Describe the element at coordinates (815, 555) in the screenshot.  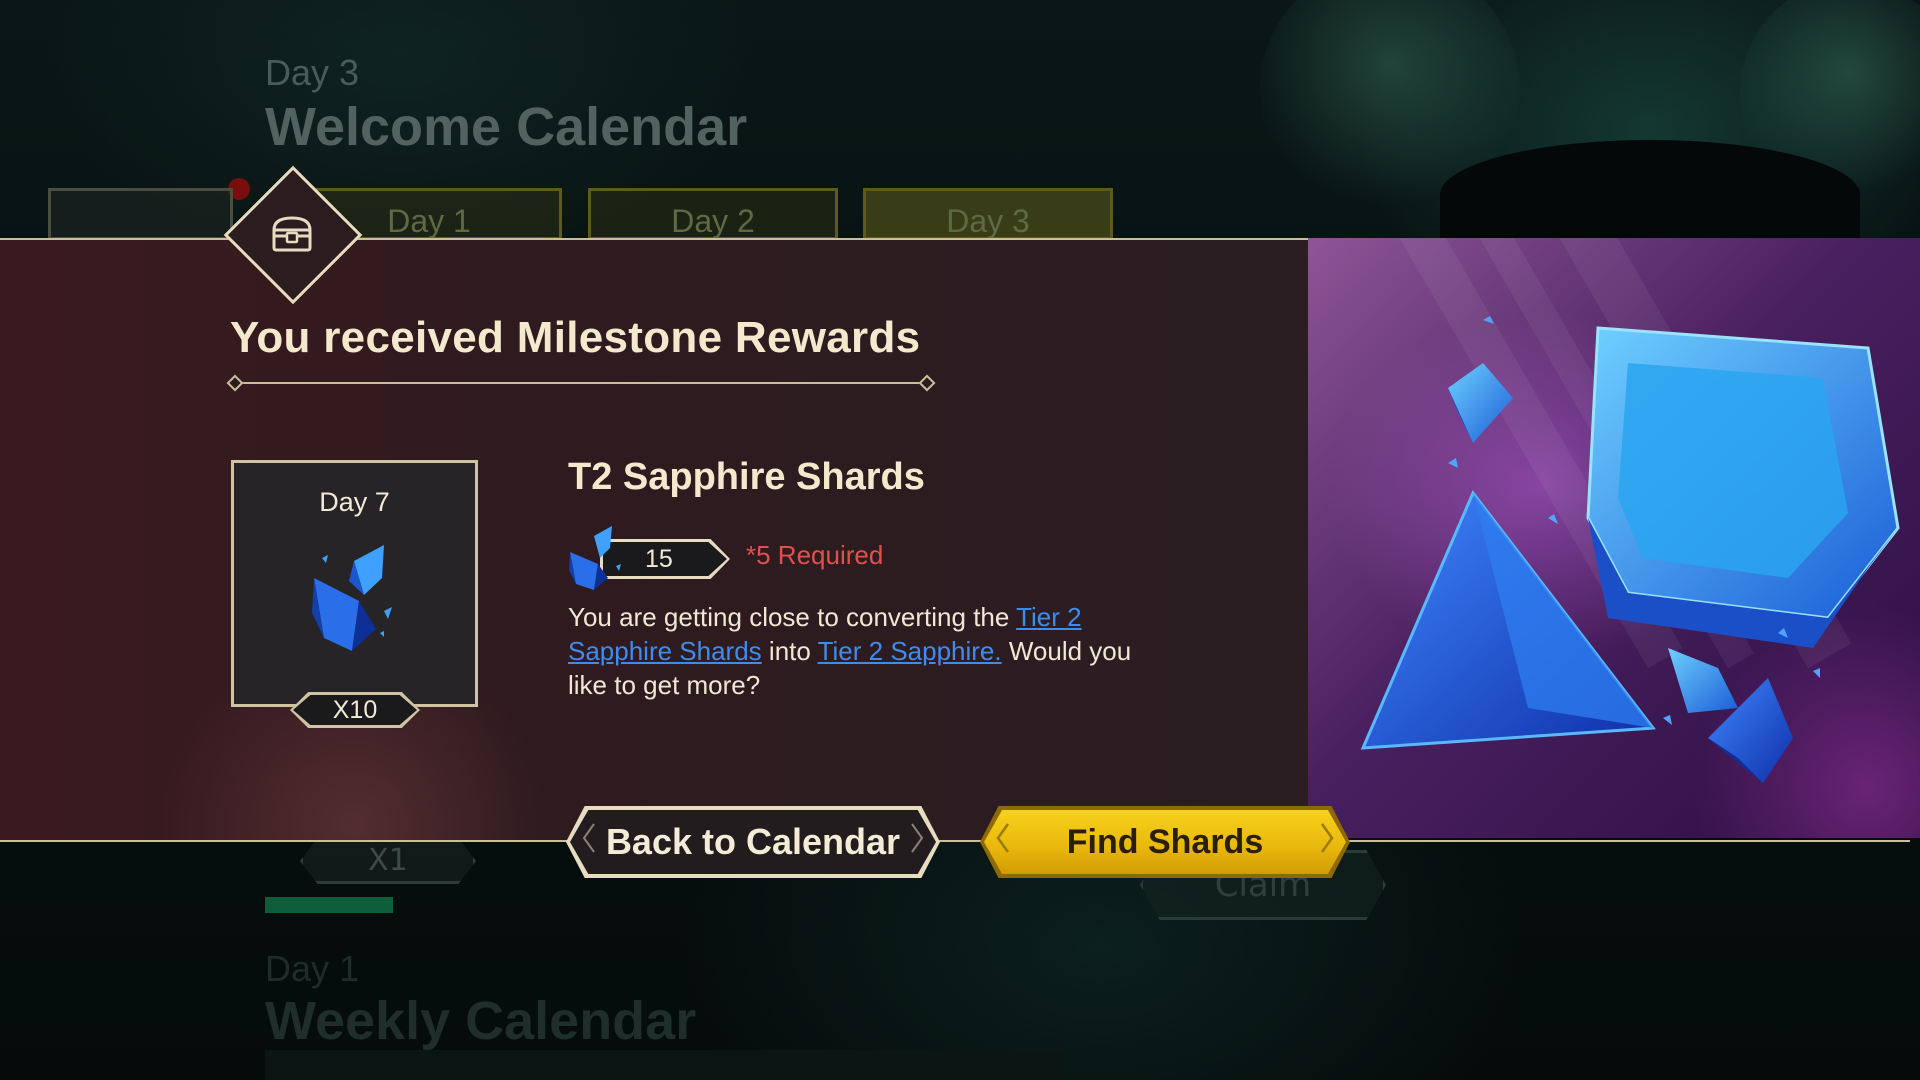
I see `required-count-text: *5 Required` at that location.